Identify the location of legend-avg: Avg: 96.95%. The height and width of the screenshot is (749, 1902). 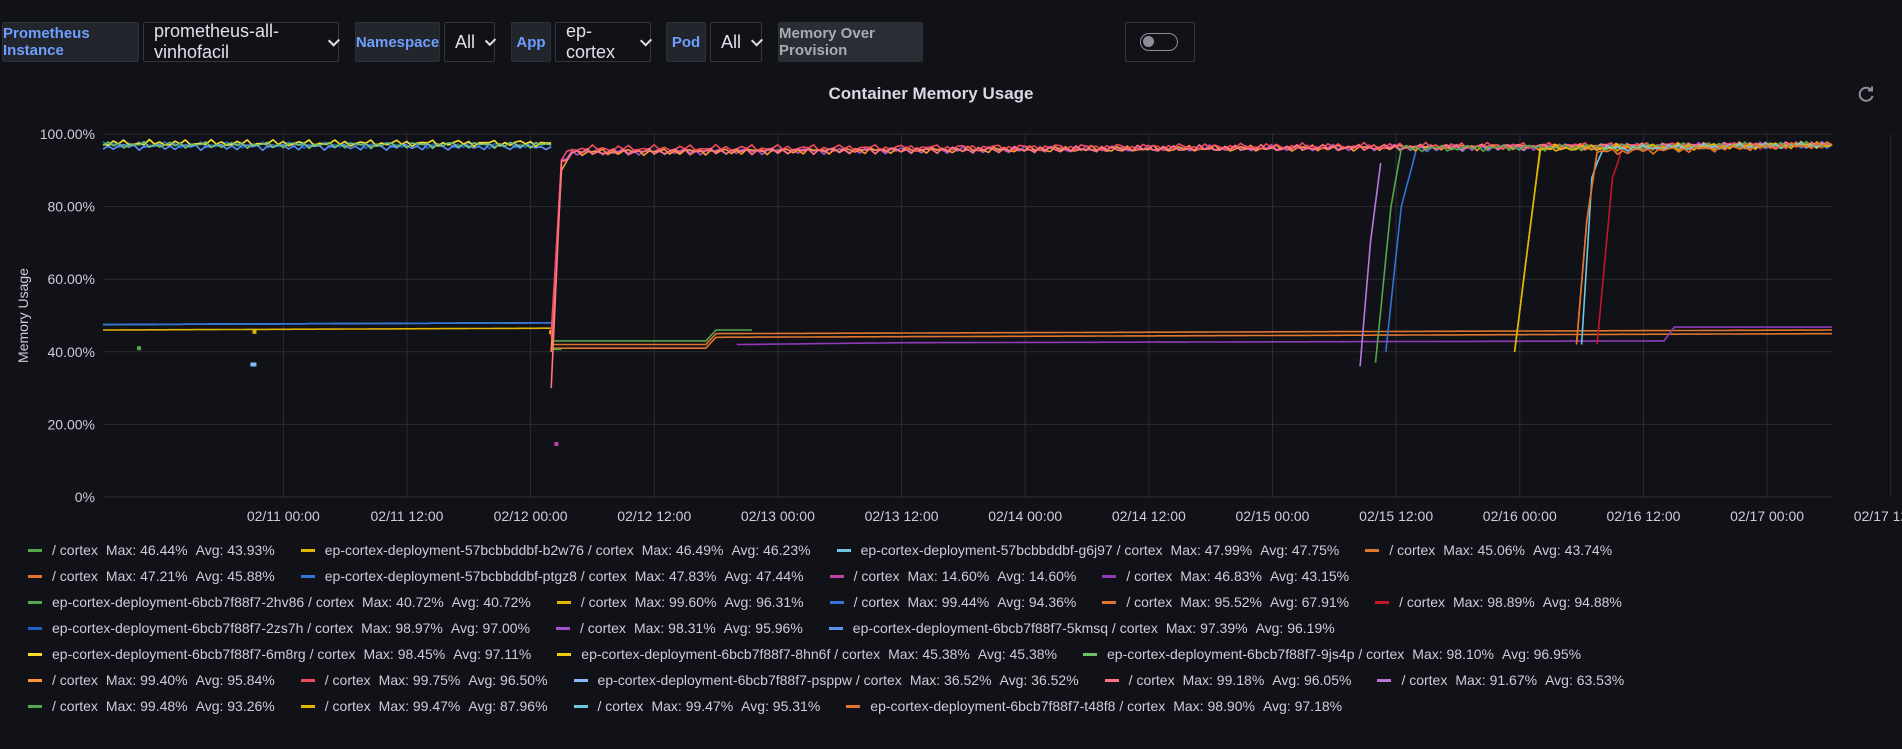
(1542, 654).